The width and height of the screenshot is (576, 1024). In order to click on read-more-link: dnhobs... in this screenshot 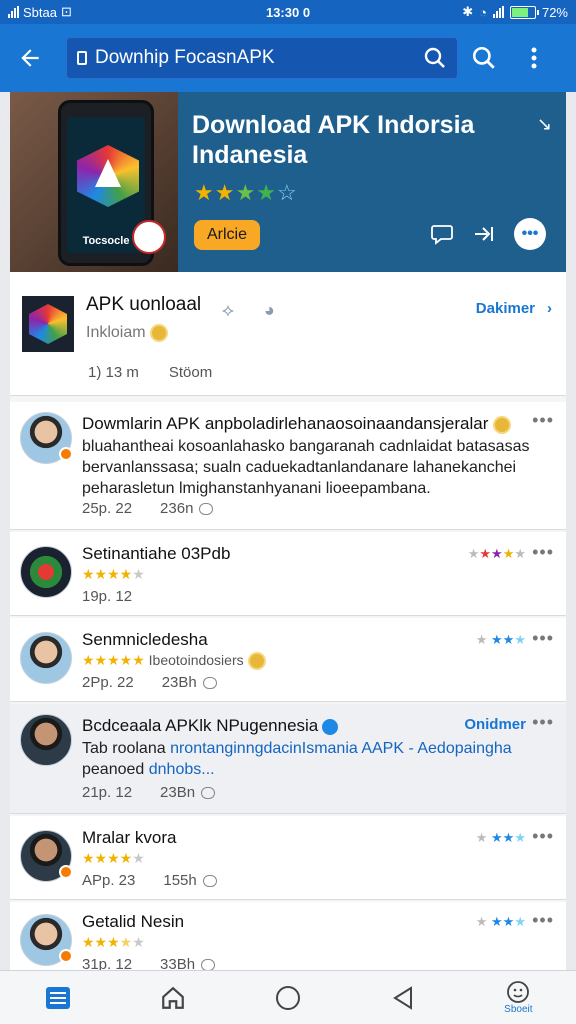, I will do `click(182, 769)`.